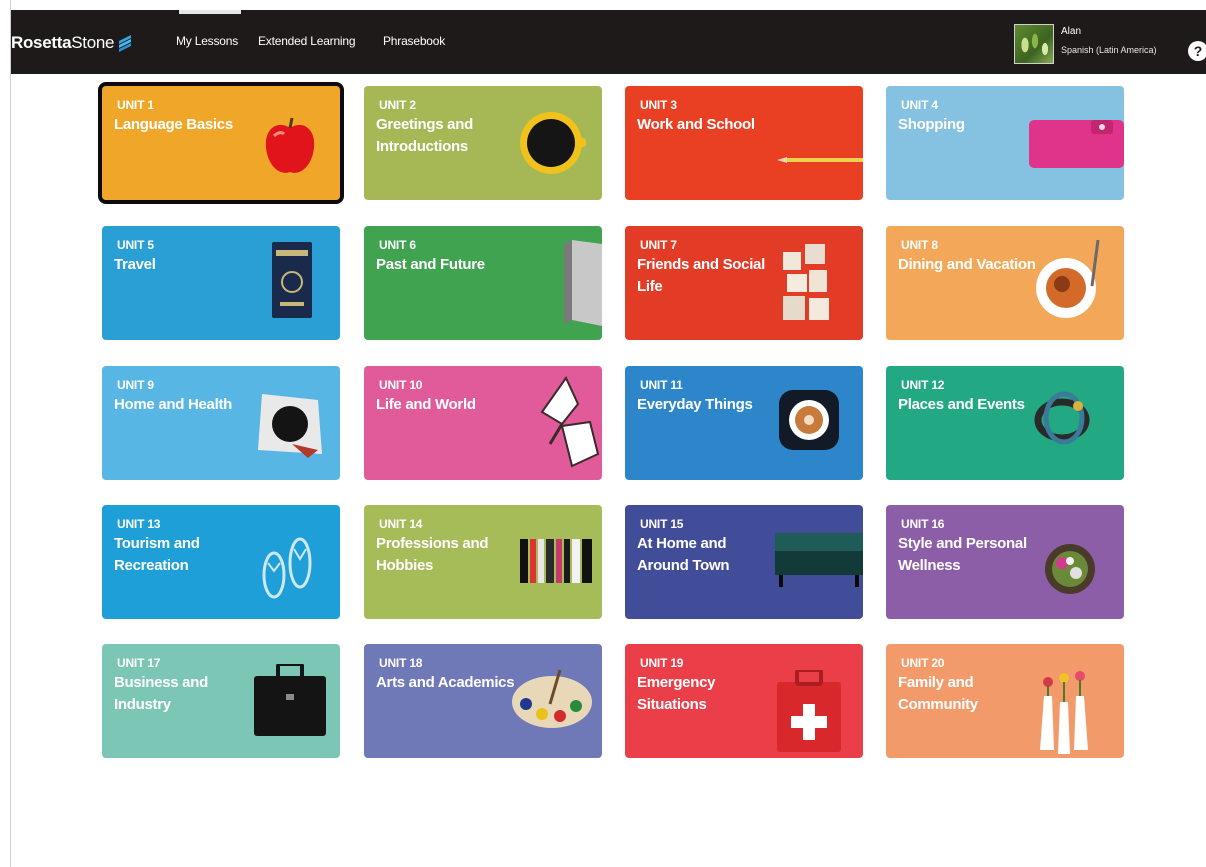 The width and height of the screenshot is (1206, 867). What do you see at coordinates (161, 693) in the screenshot?
I see `unit-title: Business and Industry` at bounding box center [161, 693].